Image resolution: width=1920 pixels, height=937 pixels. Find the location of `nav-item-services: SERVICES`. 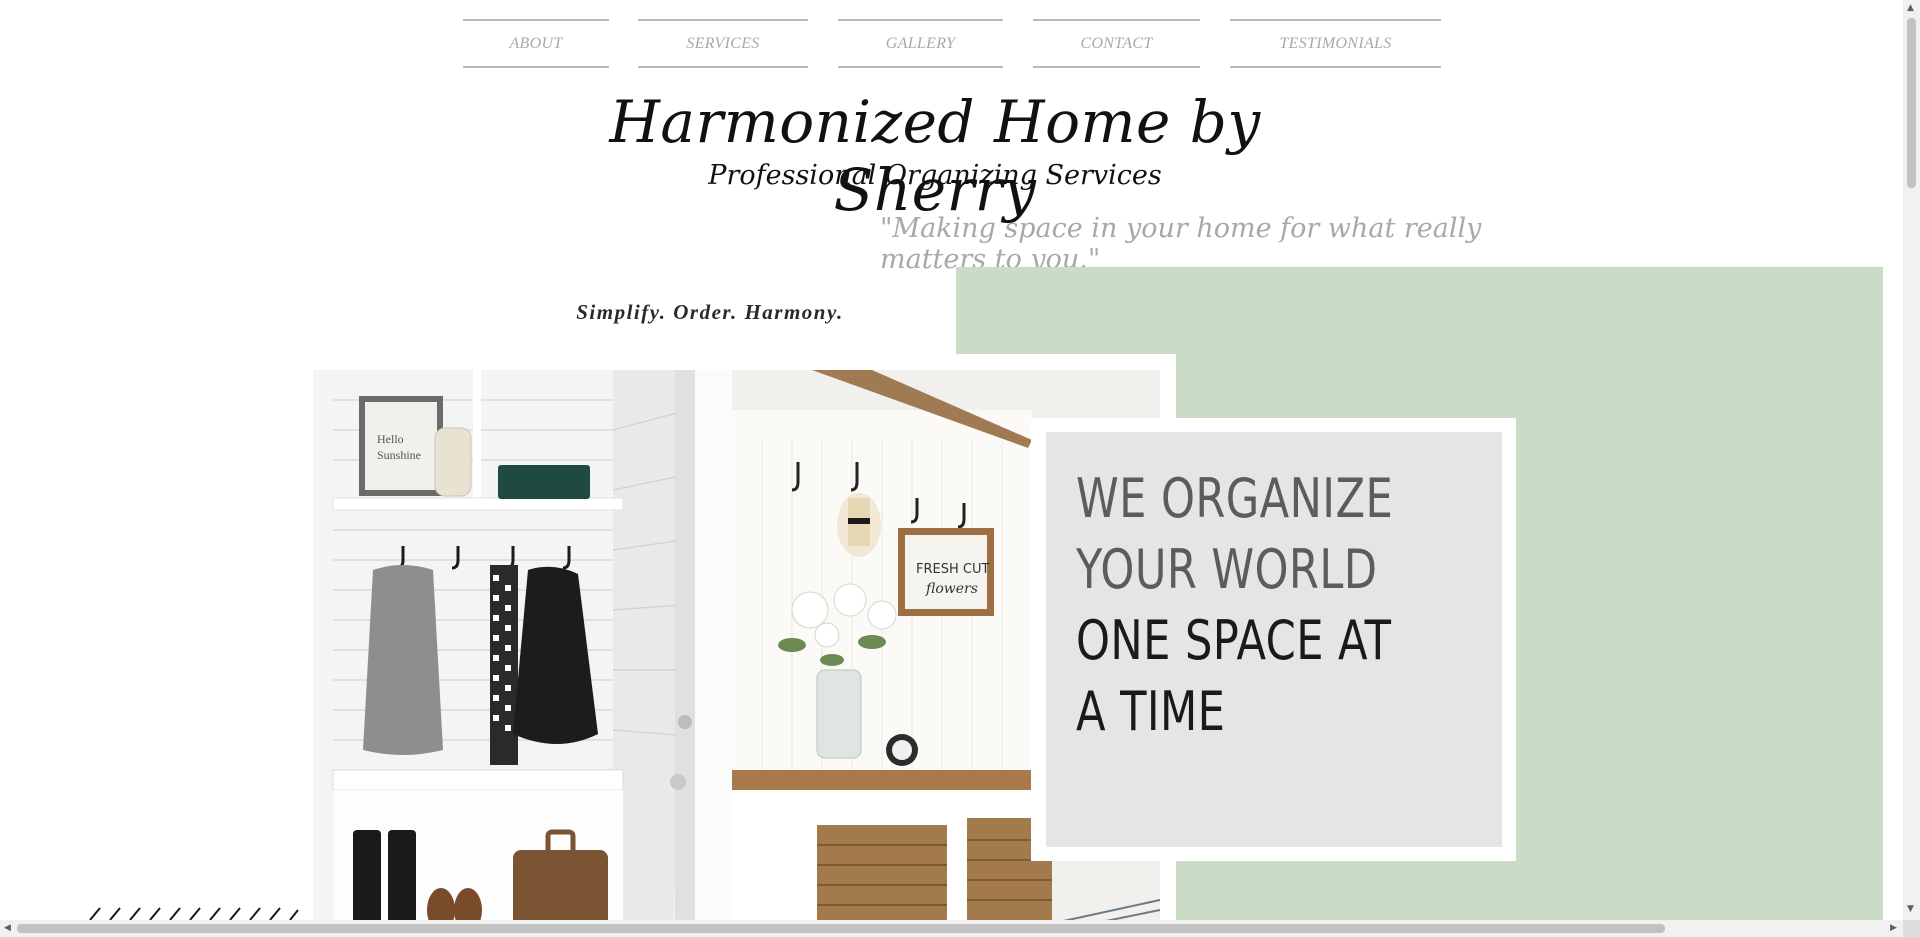

nav-item-services: SERVICES is located at coordinates (723, 43).